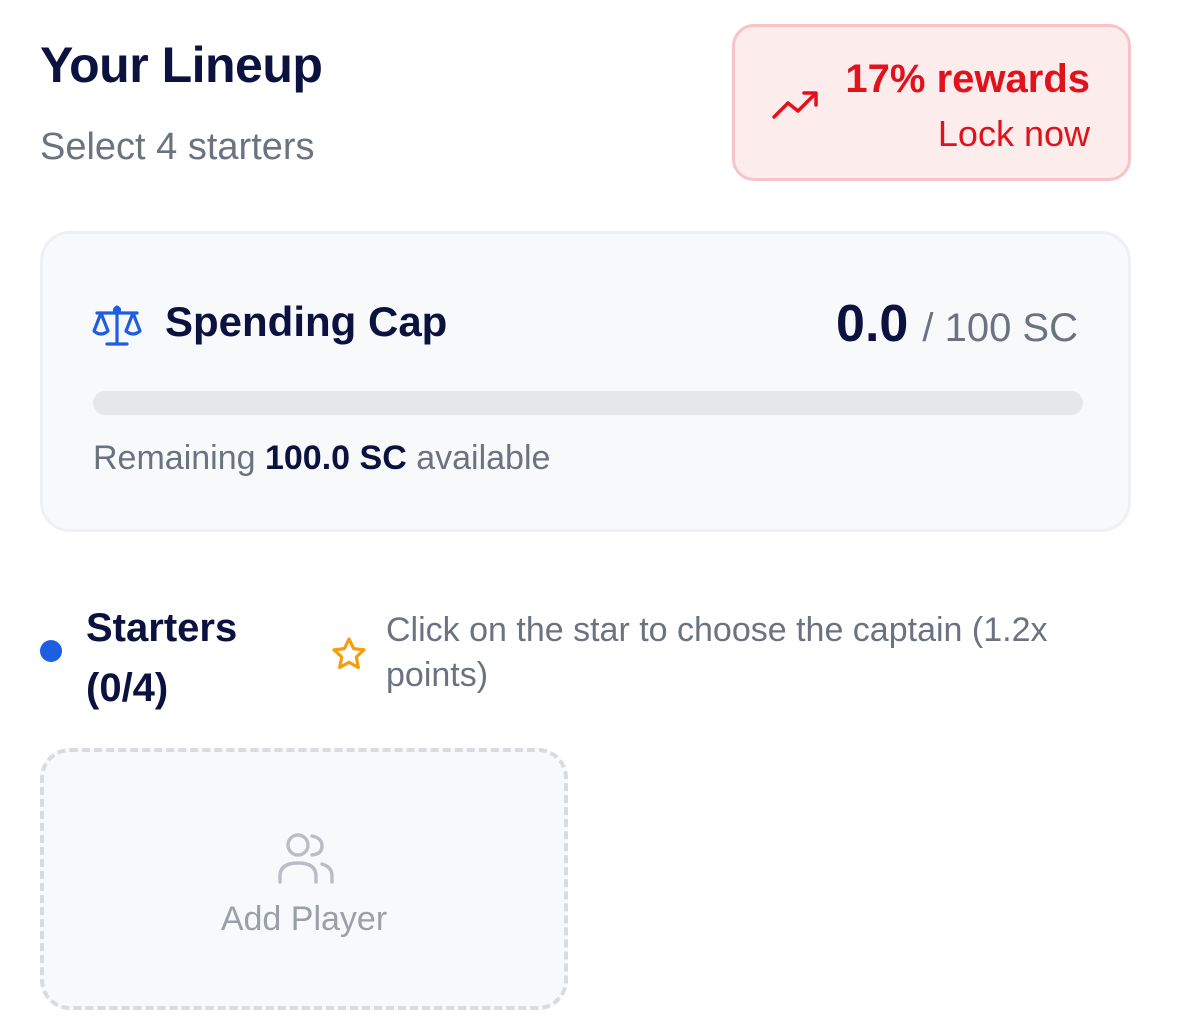 This screenshot has width=1200, height=1024. What do you see at coordinates (483, 458) in the screenshot?
I see `remaining-suffix: available` at bounding box center [483, 458].